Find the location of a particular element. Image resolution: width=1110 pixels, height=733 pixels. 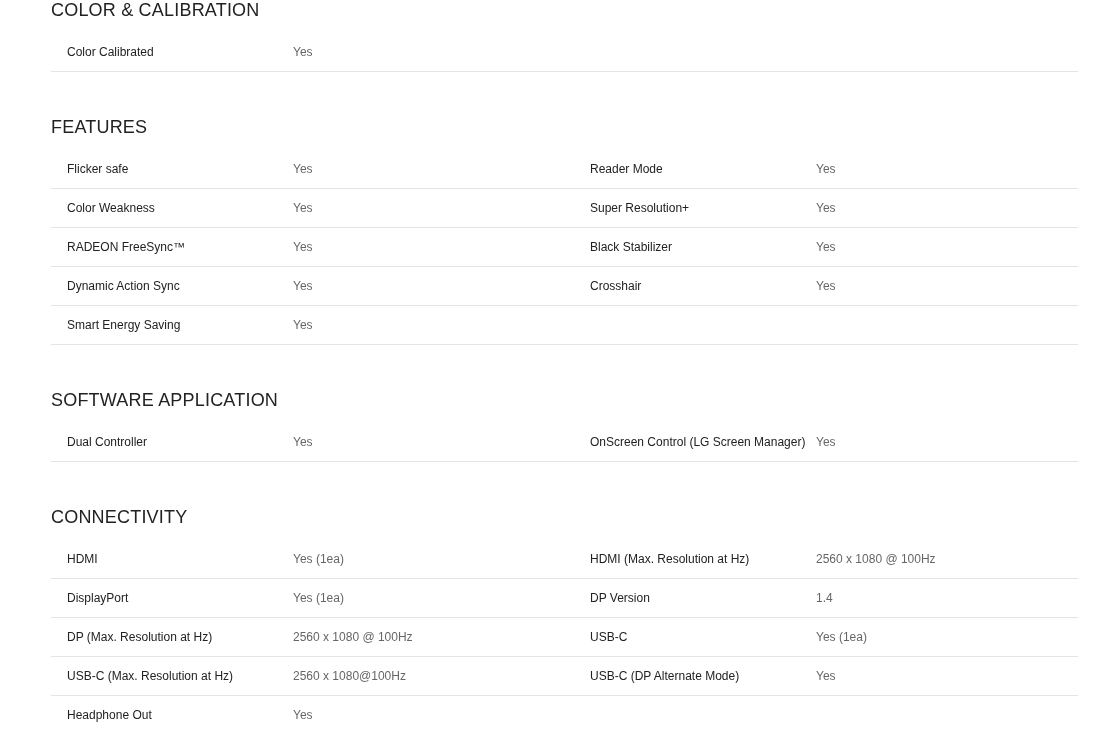

spec-label: Color Weakness is located at coordinates (111, 208).